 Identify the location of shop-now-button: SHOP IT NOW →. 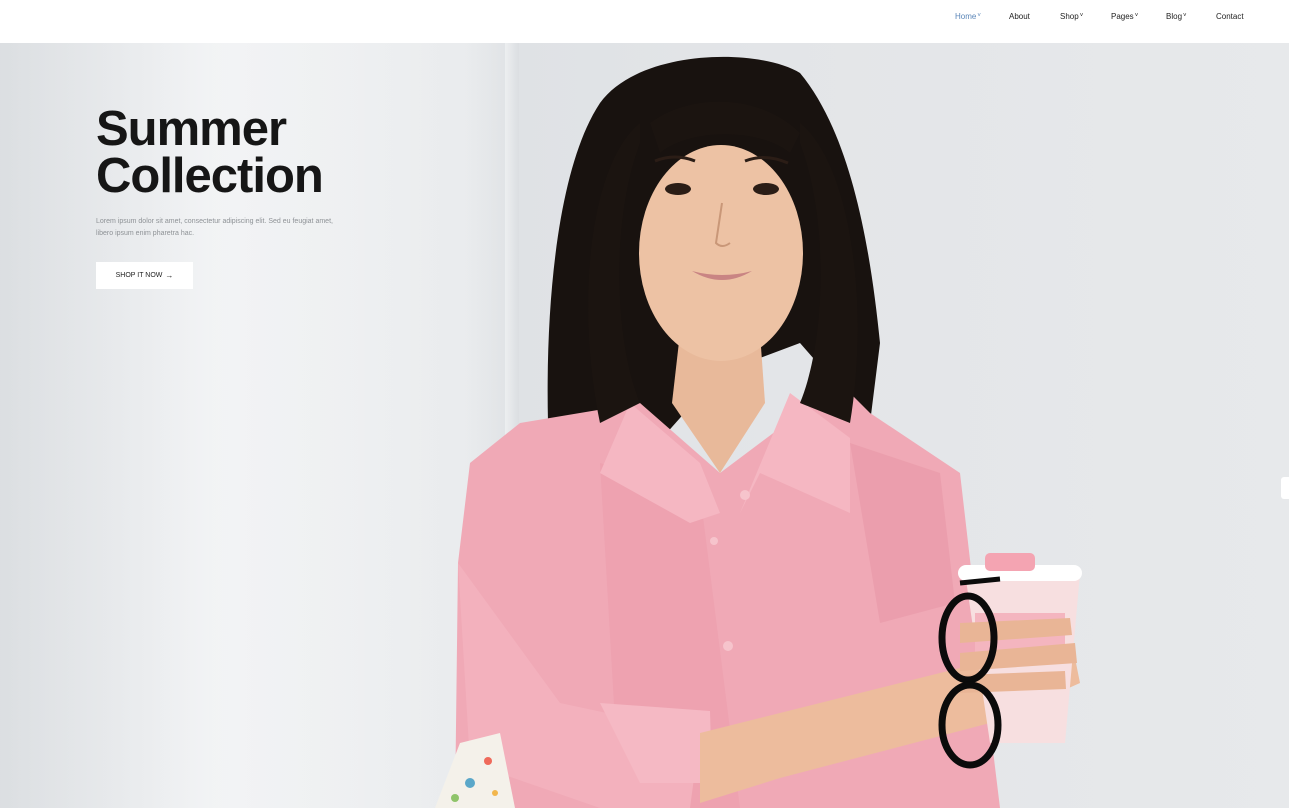
(144, 275).